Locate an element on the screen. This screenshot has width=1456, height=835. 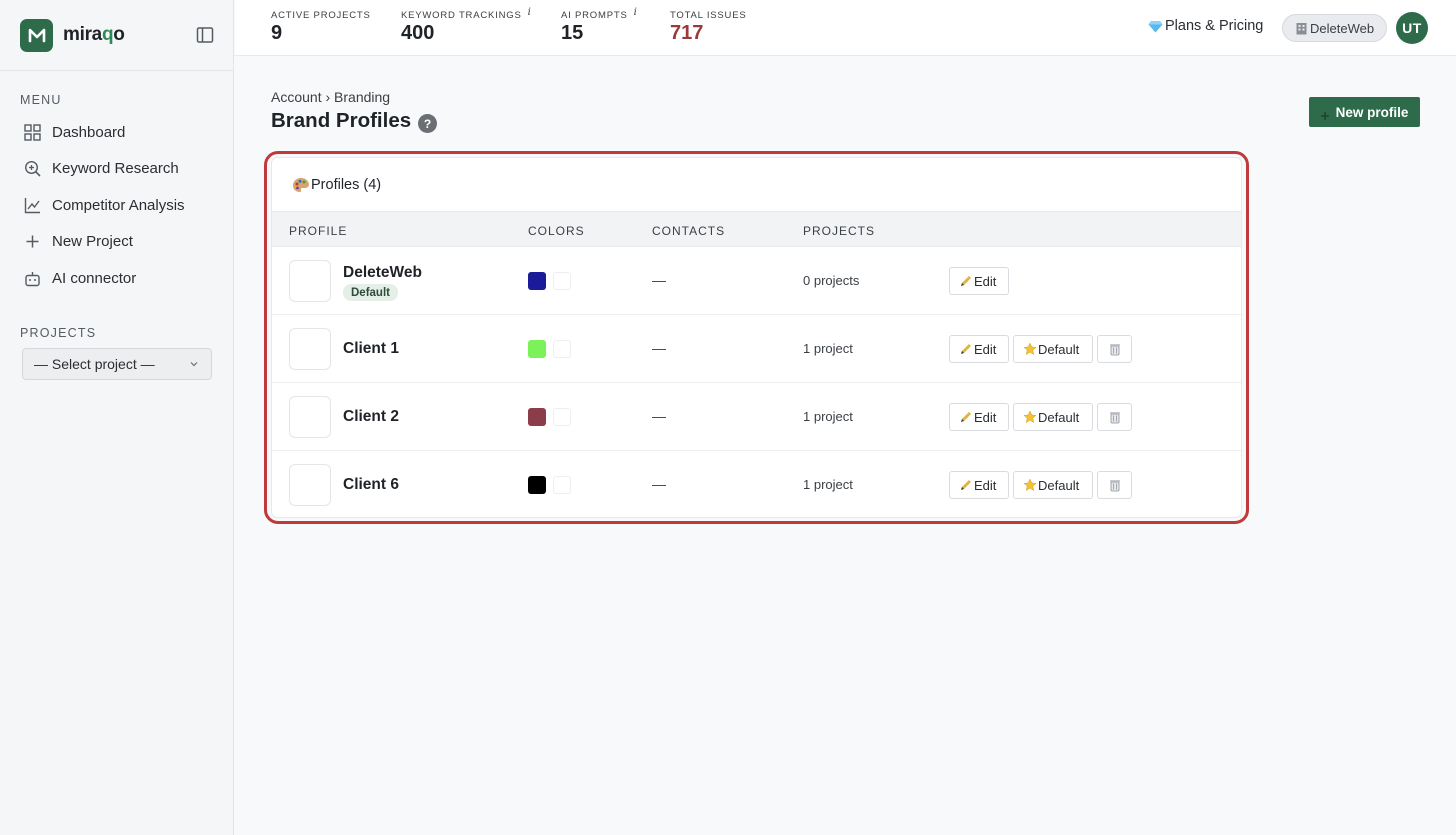
stat-total-issues: TOTAL ISSUES 717 is located at coordinates (708, 27).